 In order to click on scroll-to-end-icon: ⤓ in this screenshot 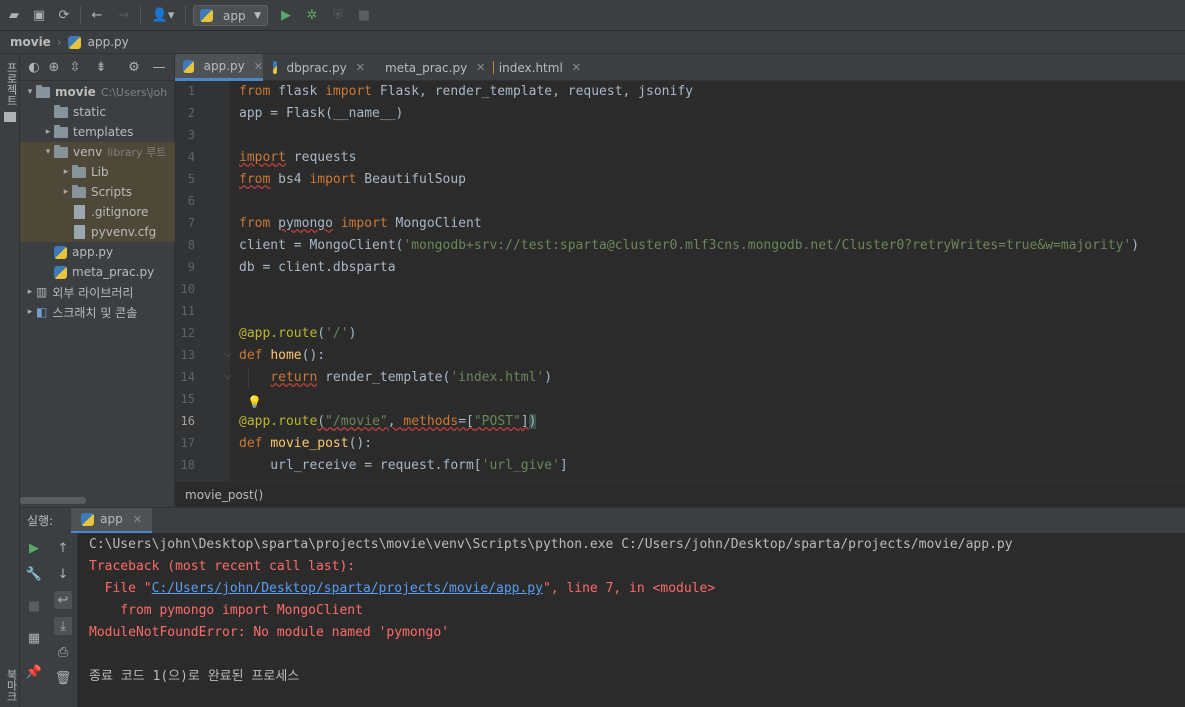, I will do `click(63, 626)`.